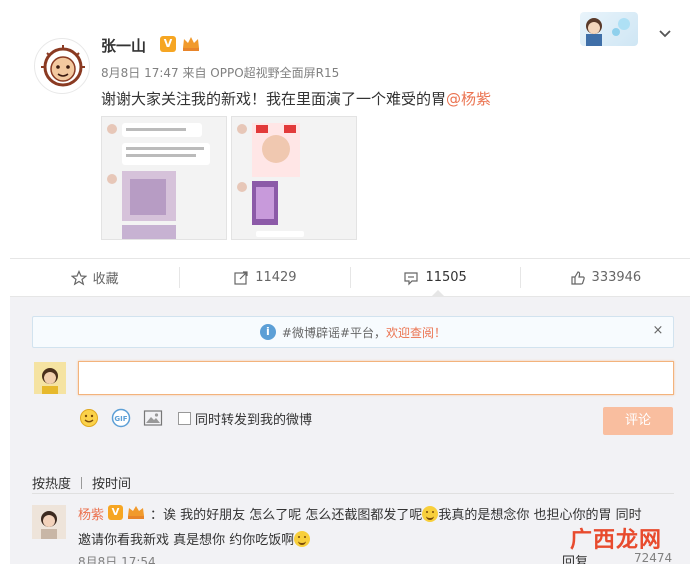  What do you see at coordinates (241, 277) in the screenshot?
I see `repost-icon` at bounding box center [241, 277].